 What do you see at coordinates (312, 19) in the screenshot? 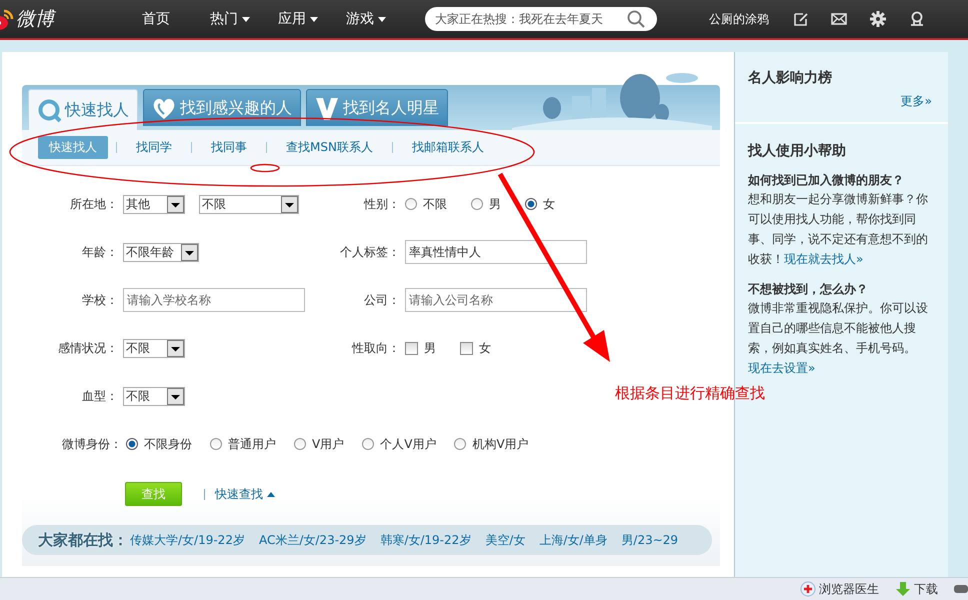
I see `nav-link: 应用` at bounding box center [312, 19].